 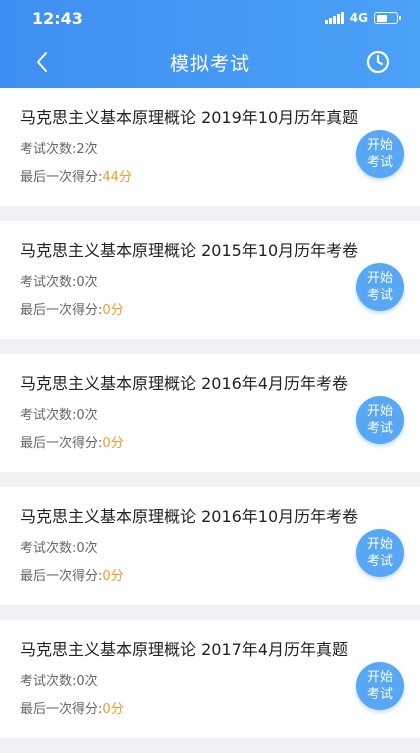 I want to click on status-time: 12:43, so click(x=57, y=18).